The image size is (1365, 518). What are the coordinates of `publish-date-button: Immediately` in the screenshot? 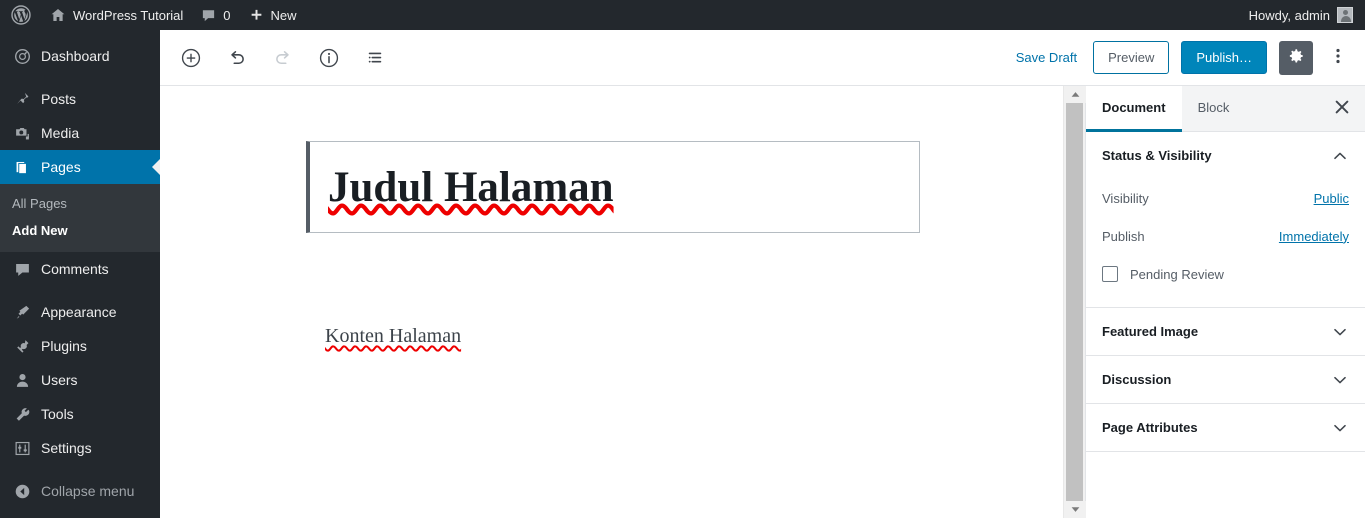 It's located at (1314, 236).